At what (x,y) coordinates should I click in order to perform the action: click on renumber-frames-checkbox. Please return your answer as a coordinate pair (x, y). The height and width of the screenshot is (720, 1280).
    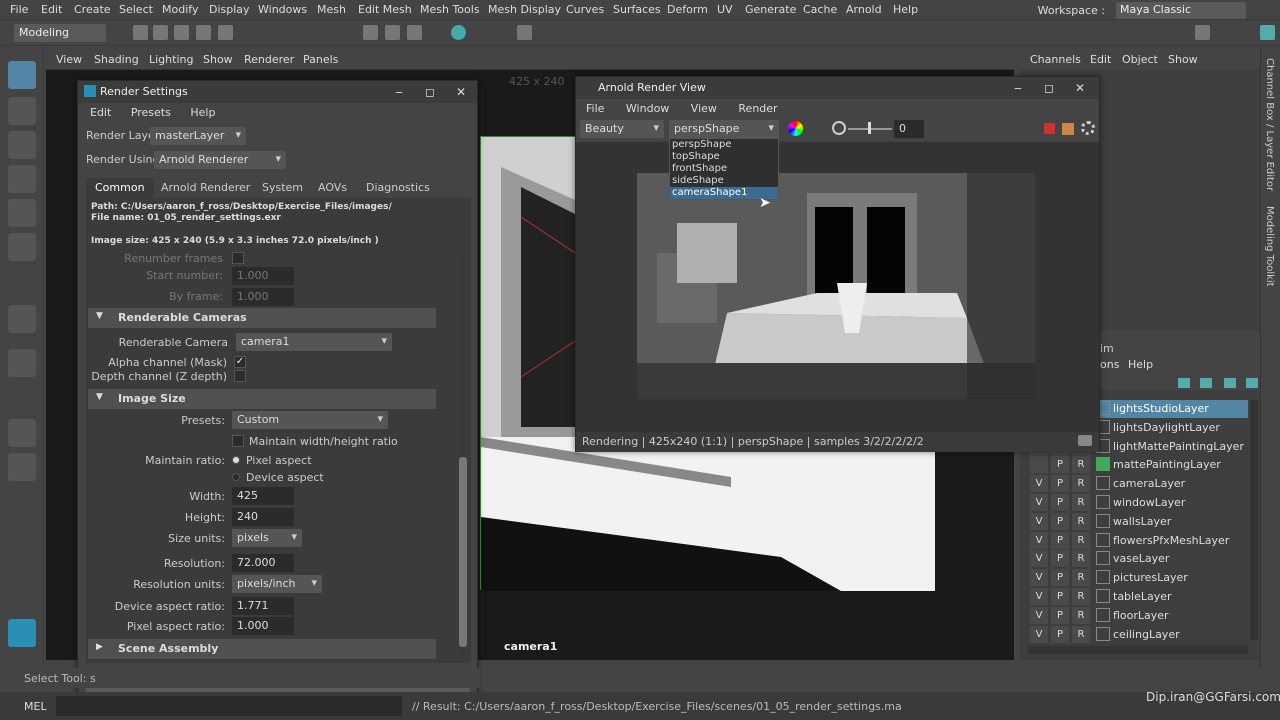
    Looking at the image, I should click on (238, 258).